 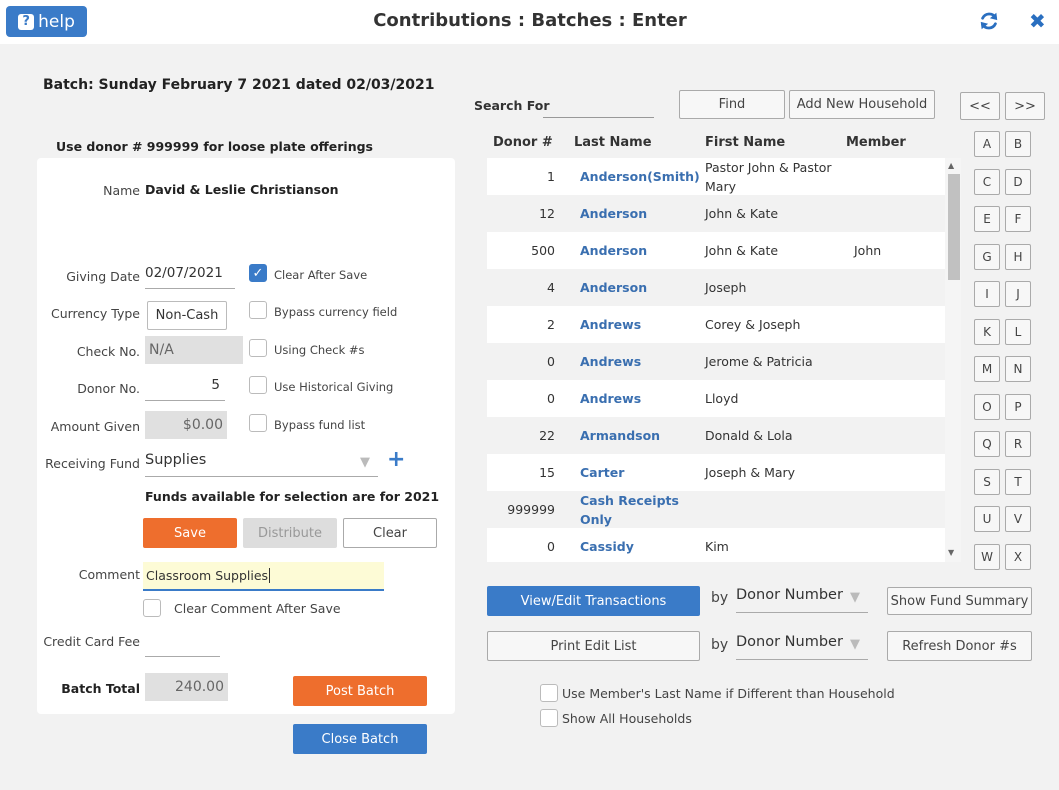 What do you see at coordinates (802, 600) in the screenshot?
I see `sort-select-1: Donor Number ▼` at bounding box center [802, 600].